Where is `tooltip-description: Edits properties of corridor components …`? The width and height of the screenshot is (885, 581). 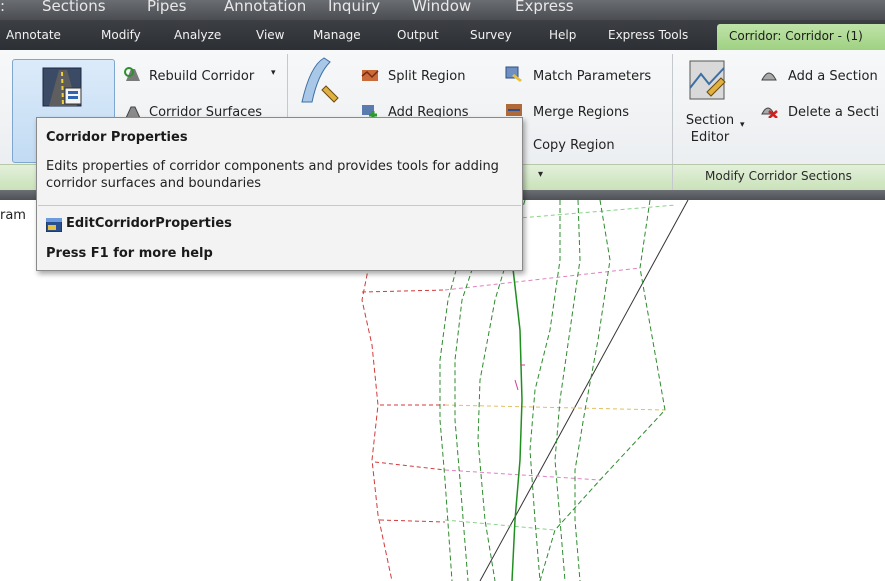 tooltip-description: Edits properties of corridor components … is located at coordinates (272, 175).